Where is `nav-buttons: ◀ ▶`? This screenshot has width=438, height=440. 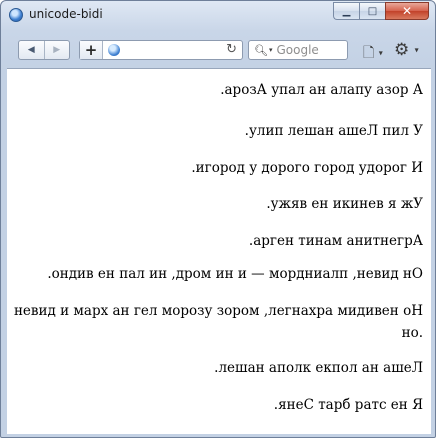 nav-buttons: ◀ ▶ is located at coordinates (44, 50).